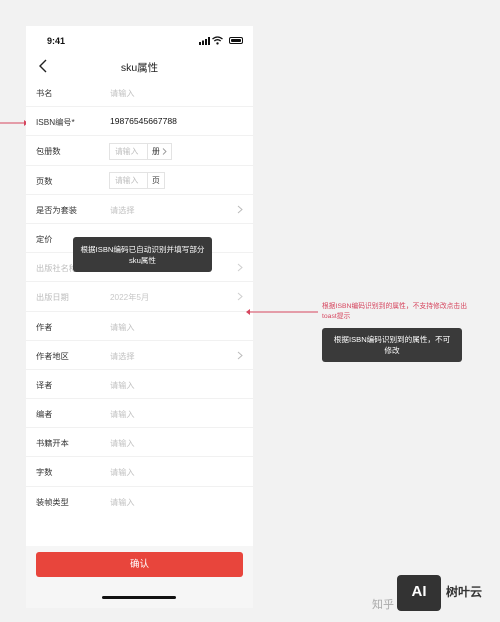 Image resolution: width=500 pixels, height=622 pixels. Describe the element at coordinates (44, 415) in the screenshot. I see `row-label: 编者` at that location.